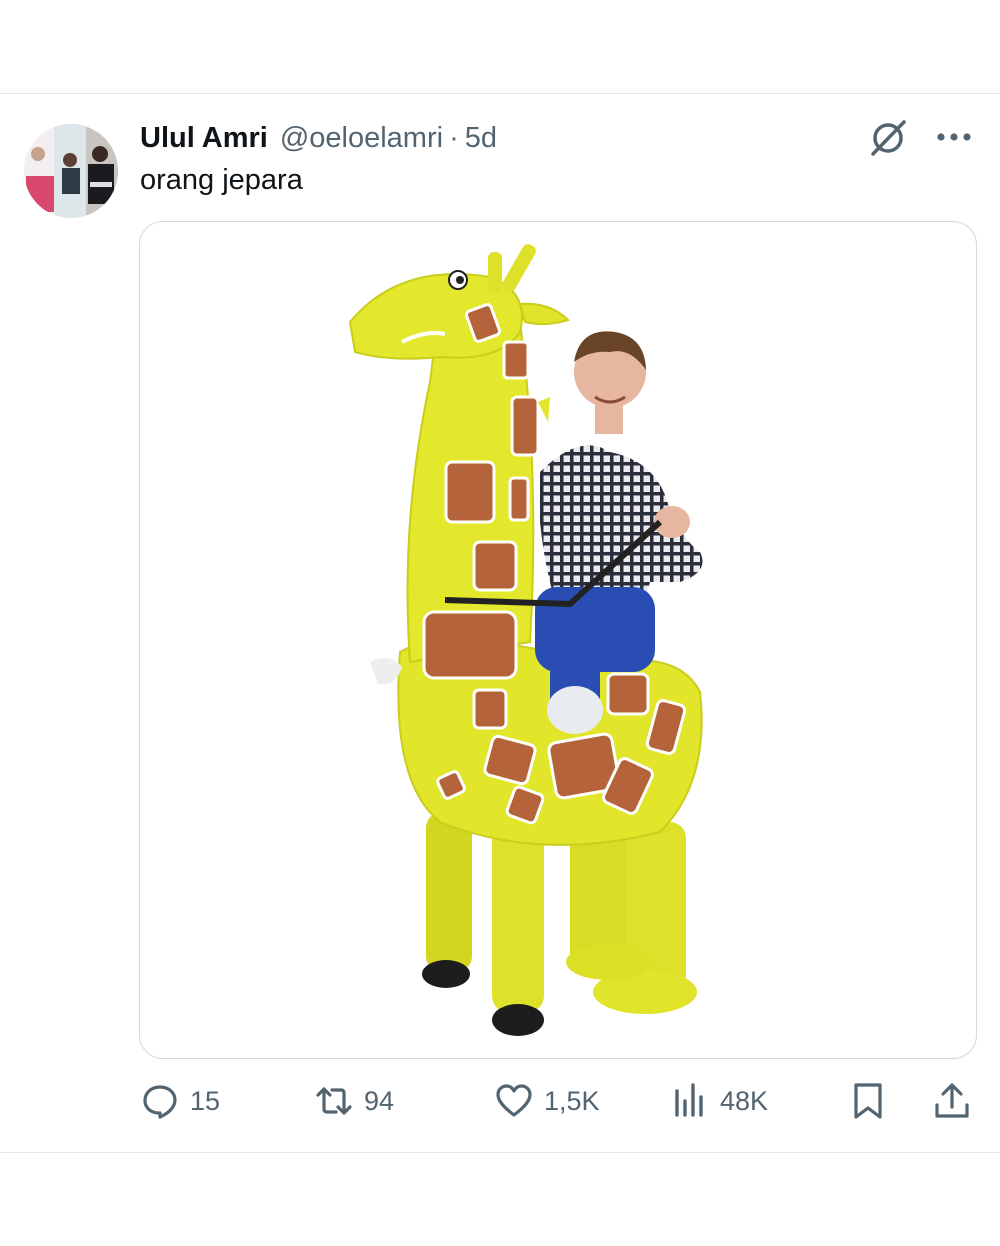 This screenshot has height=1246, width=1000. What do you see at coordinates (204, 138) in the screenshot?
I see `display-name: Ulul Amri` at bounding box center [204, 138].